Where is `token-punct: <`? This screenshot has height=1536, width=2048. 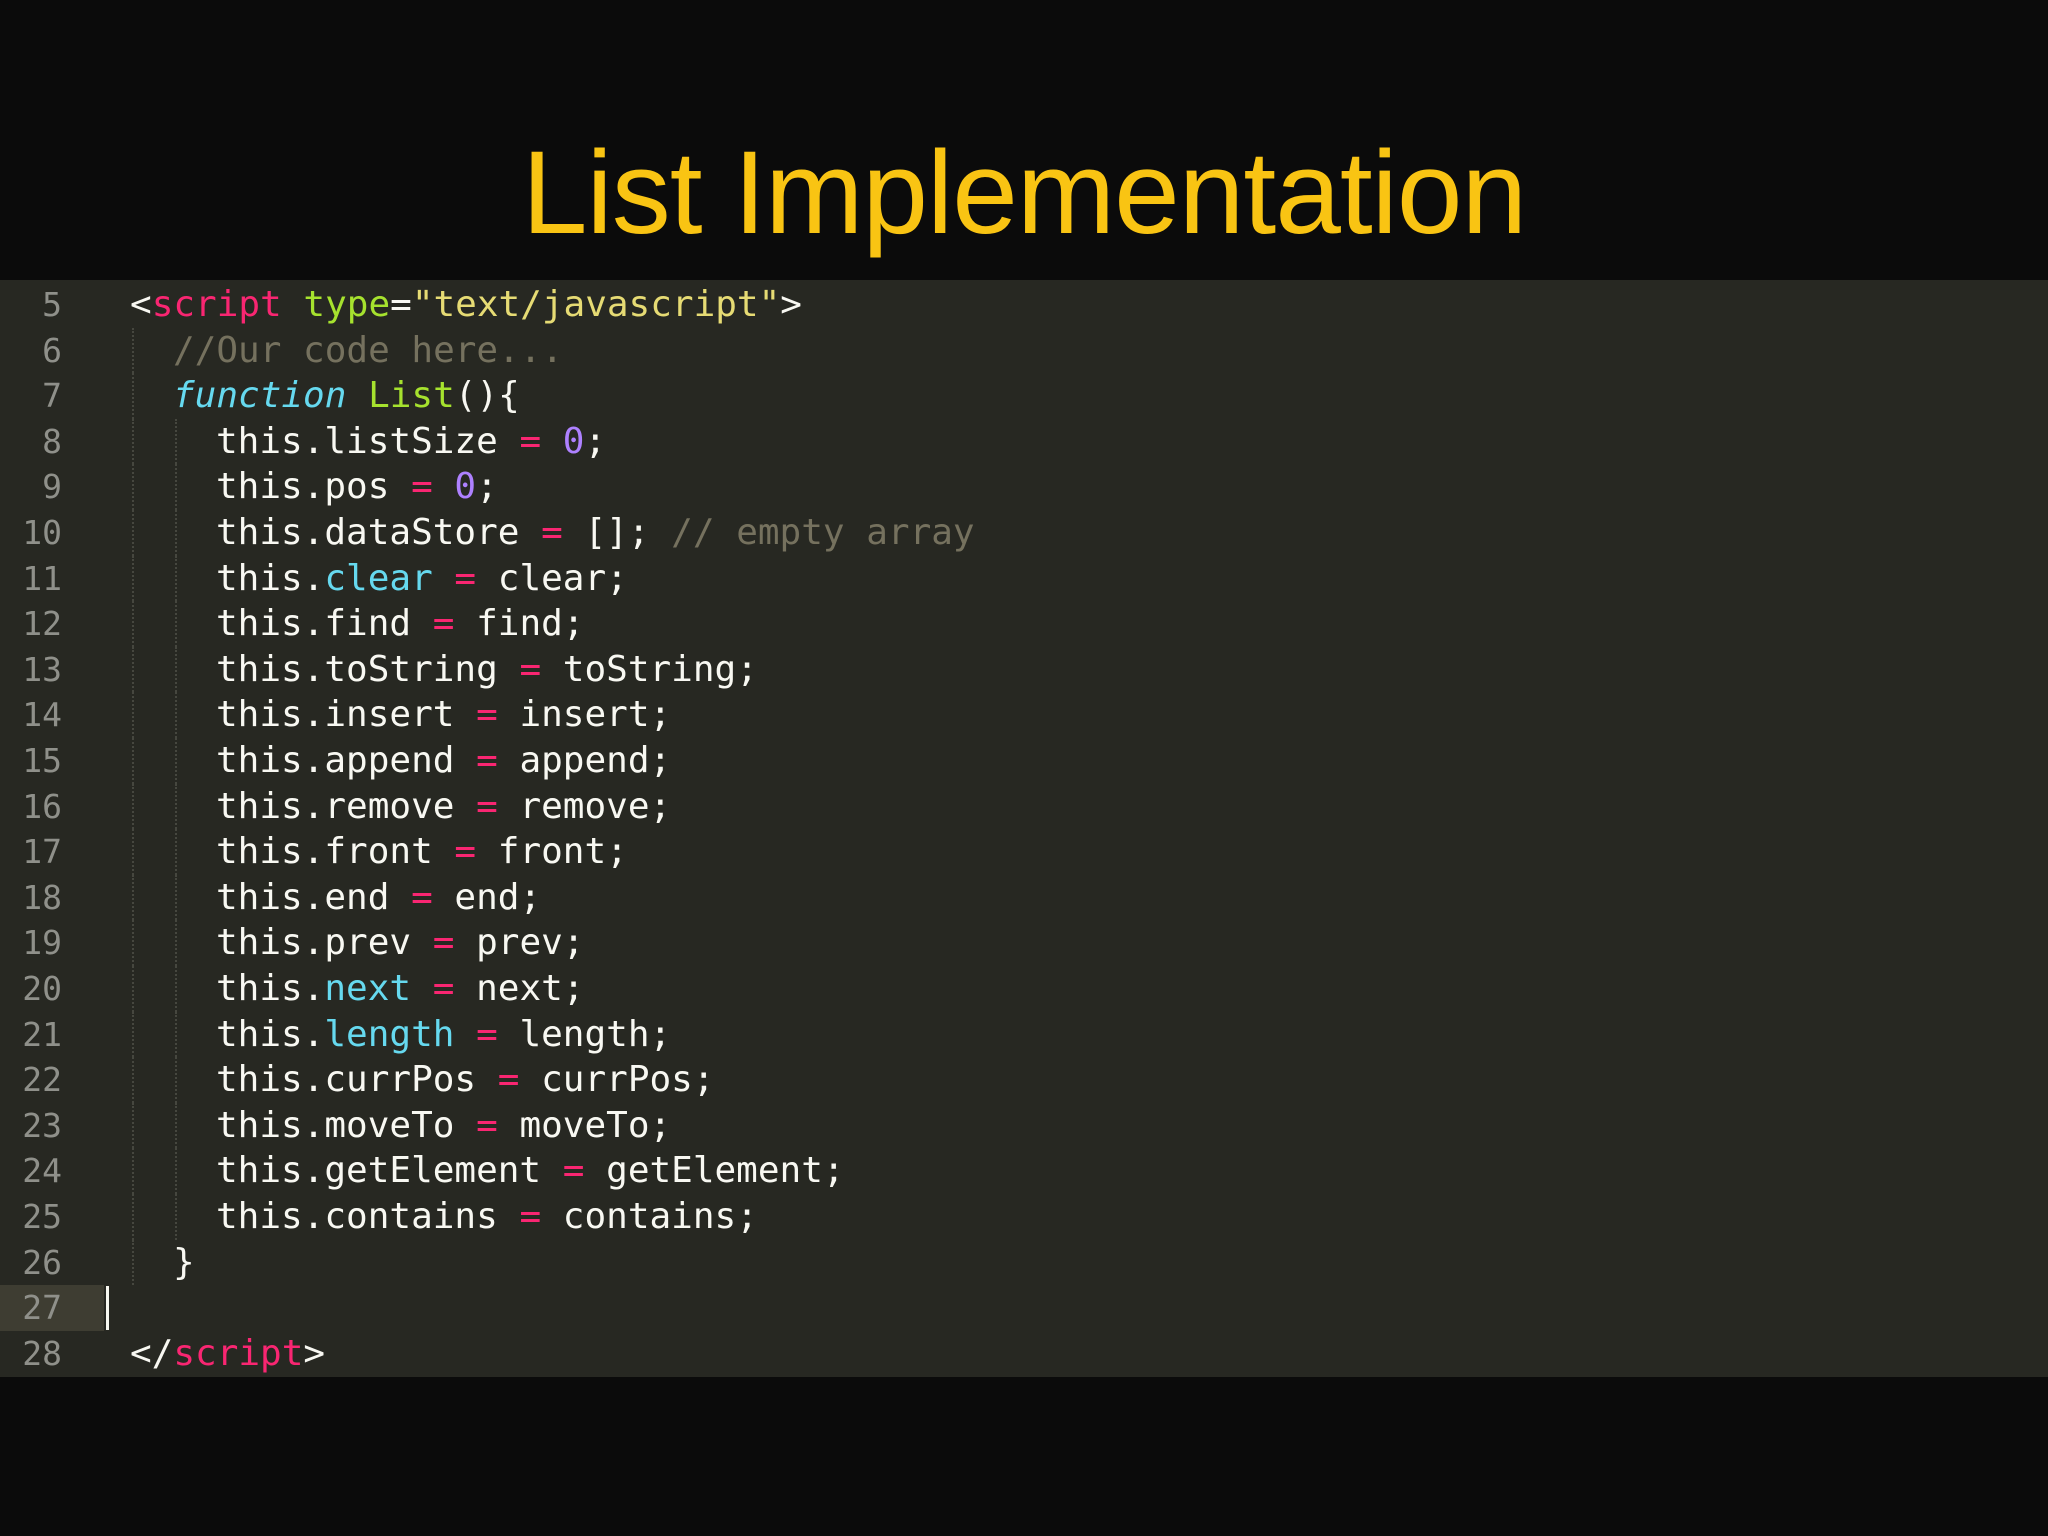
token-punct: < is located at coordinates (141, 304).